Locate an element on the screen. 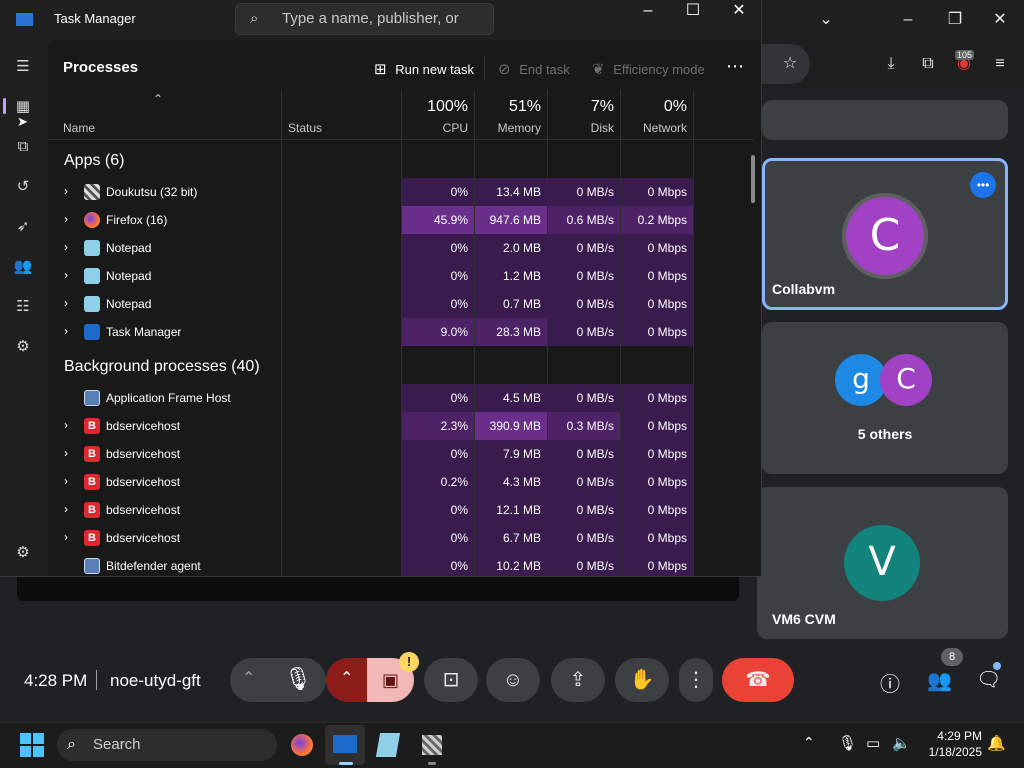  startup-apps-icon: ➶ is located at coordinates (23, 227).